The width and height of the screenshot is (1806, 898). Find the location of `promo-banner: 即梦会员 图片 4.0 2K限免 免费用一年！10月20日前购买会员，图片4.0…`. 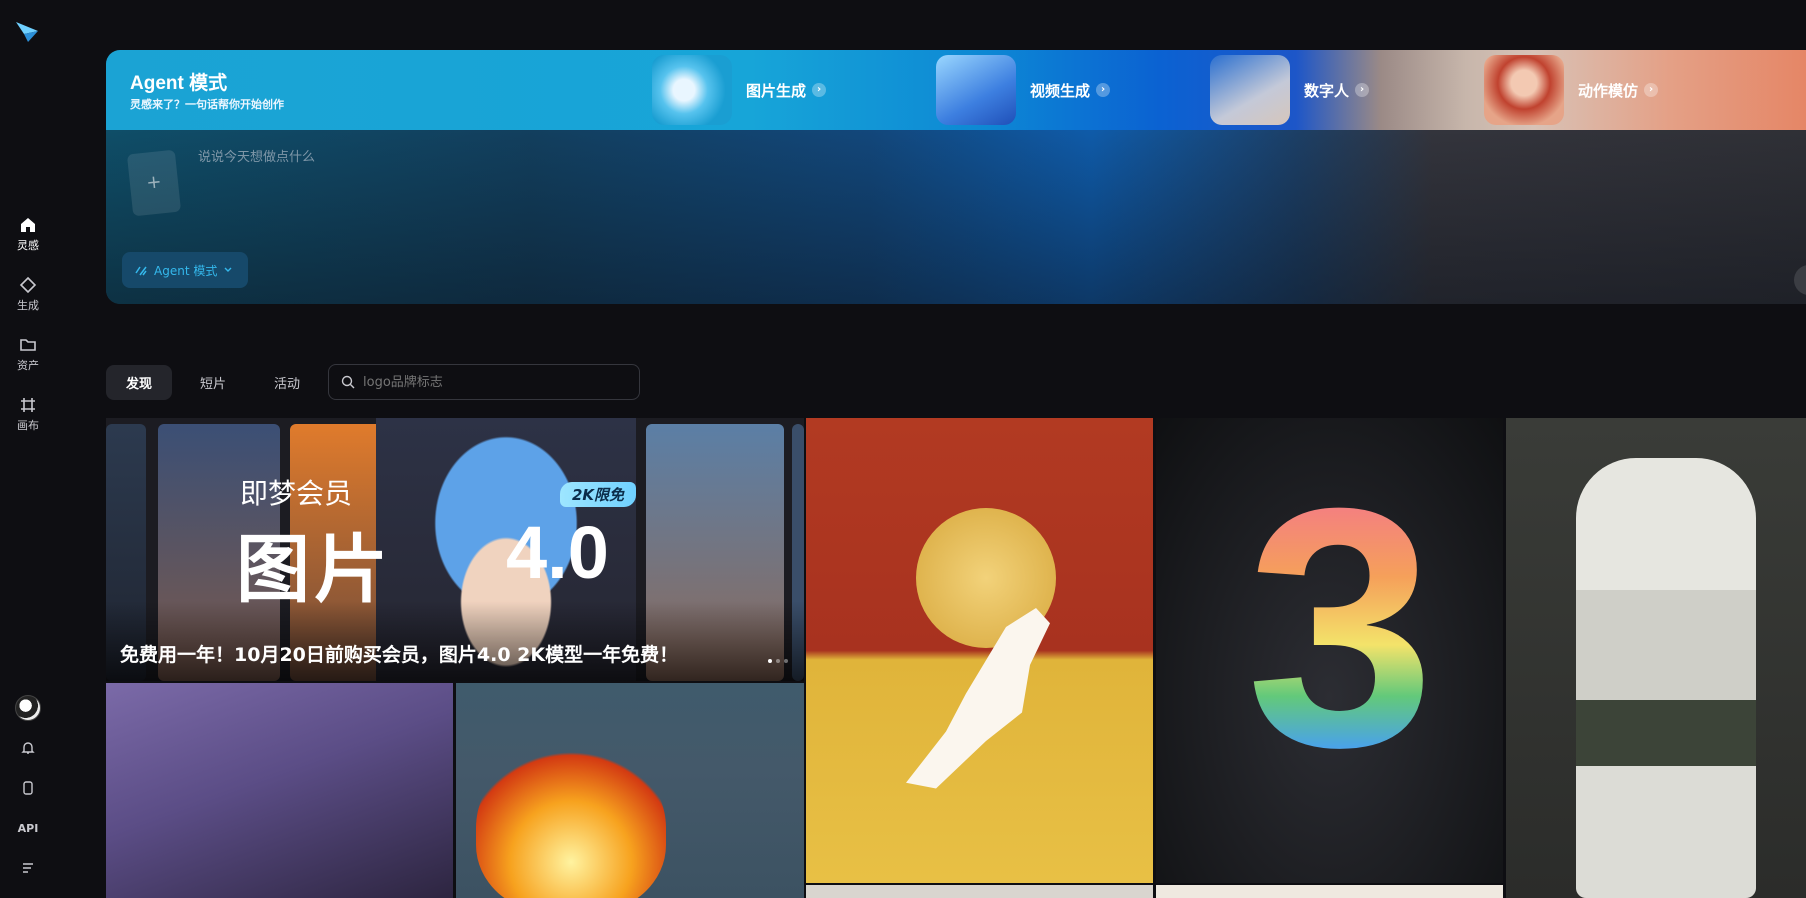

promo-banner: 即梦会员 图片 4.0 2K限免 免费用一年！10月20日前购买会员，图片4.0… is located at coordinates (455, 549).